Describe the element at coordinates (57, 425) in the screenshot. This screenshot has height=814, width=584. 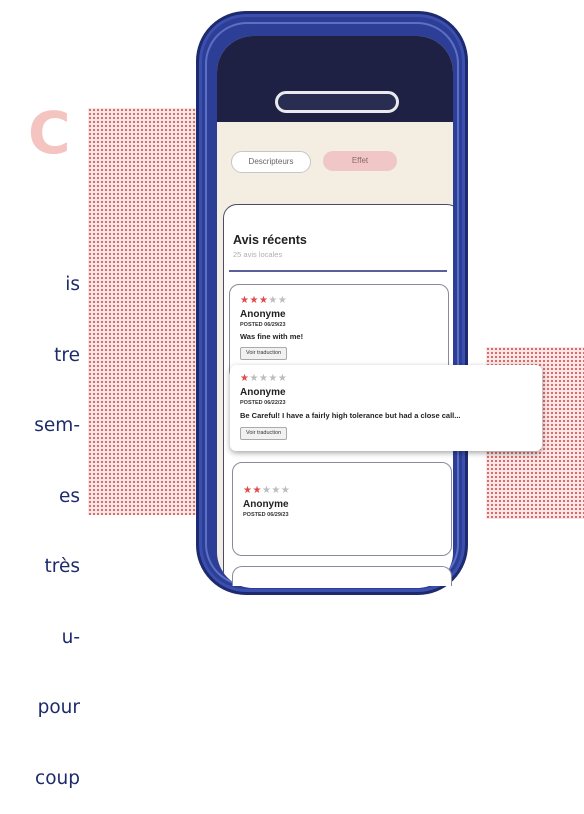
I see `side-line: sem-` at that location.